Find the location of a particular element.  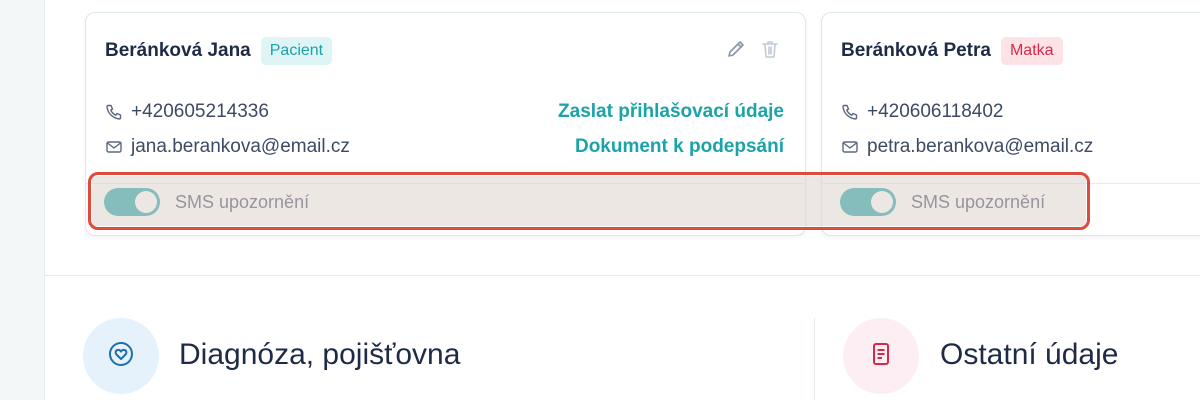

document-icon is located at coordinates (881, 356).